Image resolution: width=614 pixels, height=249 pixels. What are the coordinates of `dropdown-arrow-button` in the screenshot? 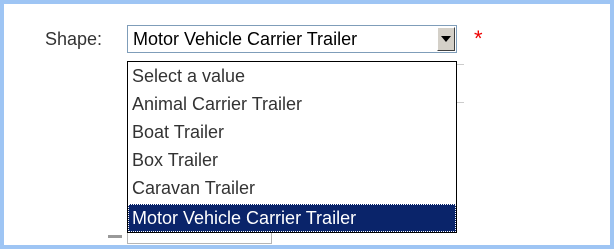 It's located at (446, 39).